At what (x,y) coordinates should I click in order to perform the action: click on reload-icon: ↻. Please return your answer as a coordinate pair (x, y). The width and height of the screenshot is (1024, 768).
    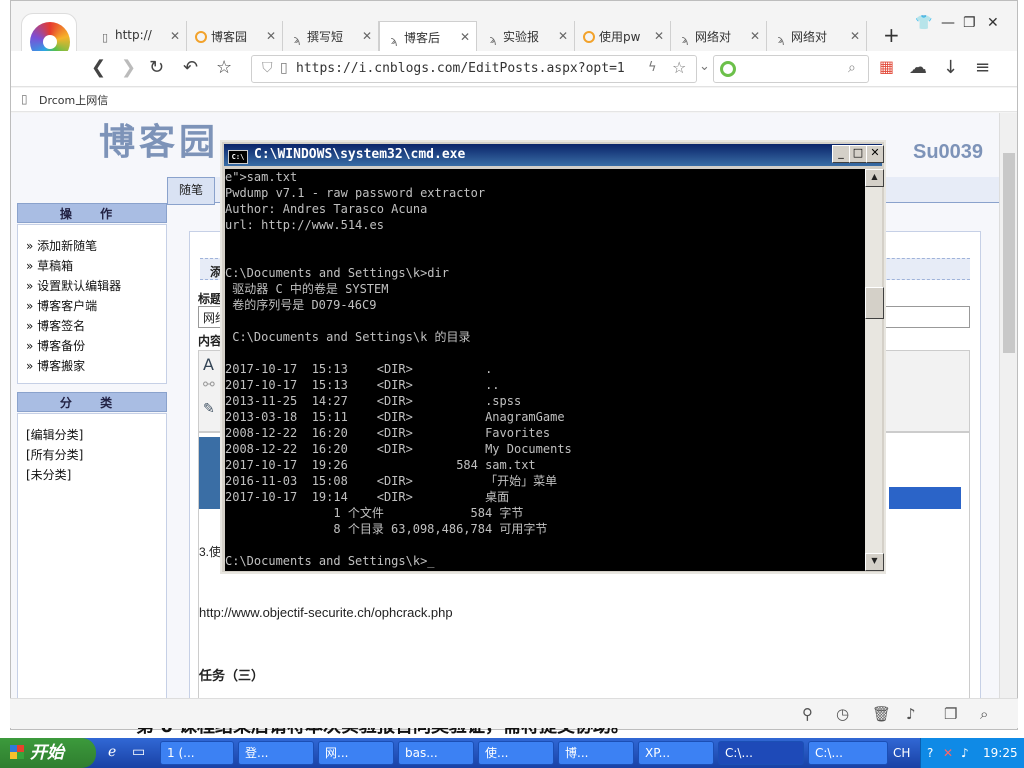
    Looking at the image, I should click on (156, 67).